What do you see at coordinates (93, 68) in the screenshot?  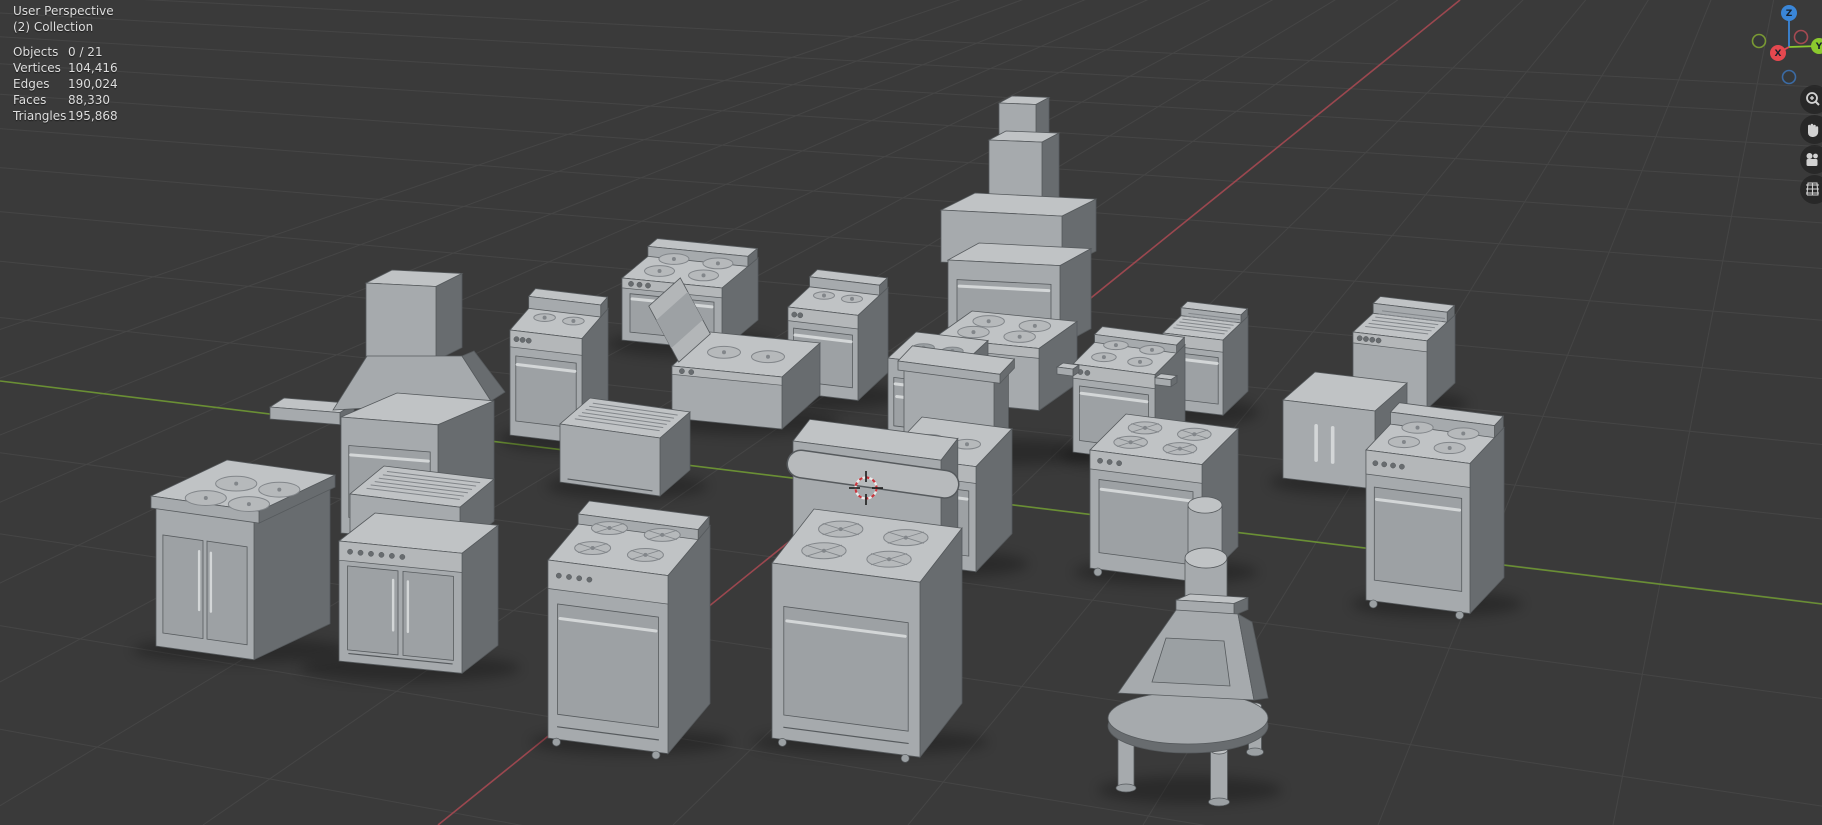 I see `stat-value: 104,416` at bounding box center [93, 68].